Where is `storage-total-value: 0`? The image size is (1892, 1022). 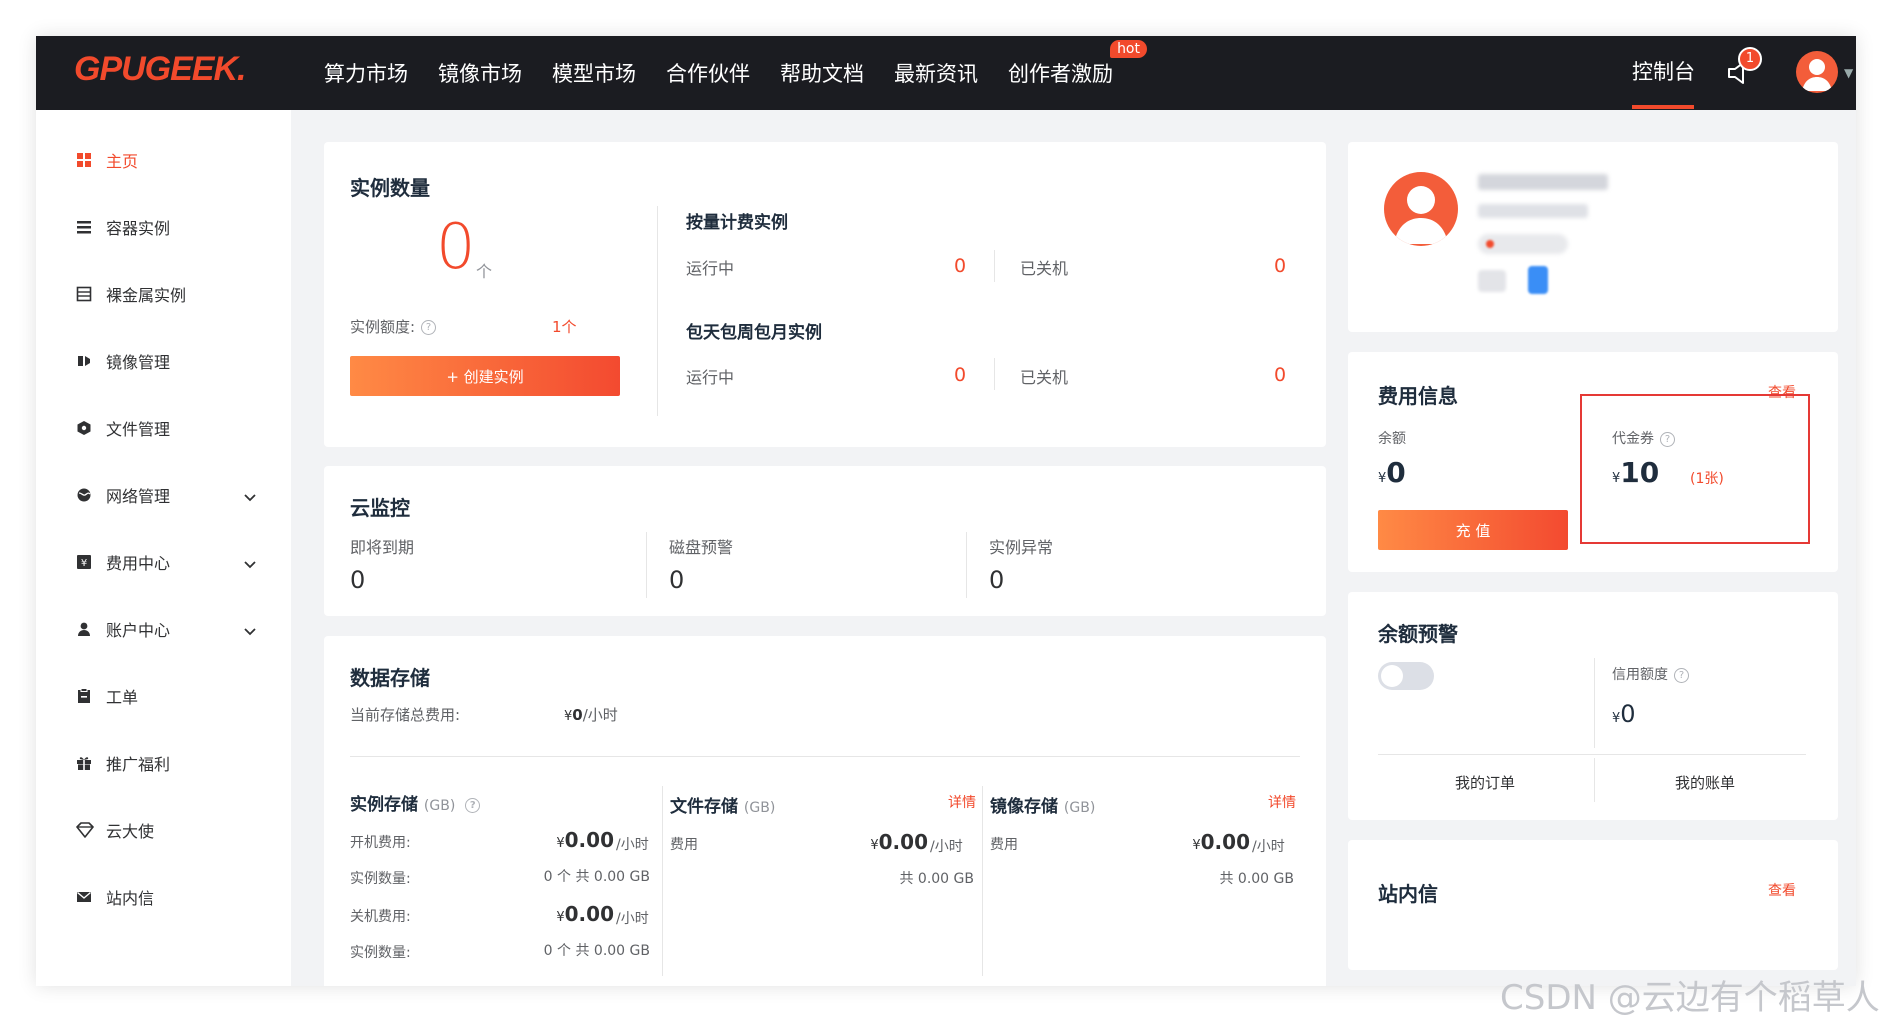 storage-total-value: 0 is located at coordinates (577, 715).